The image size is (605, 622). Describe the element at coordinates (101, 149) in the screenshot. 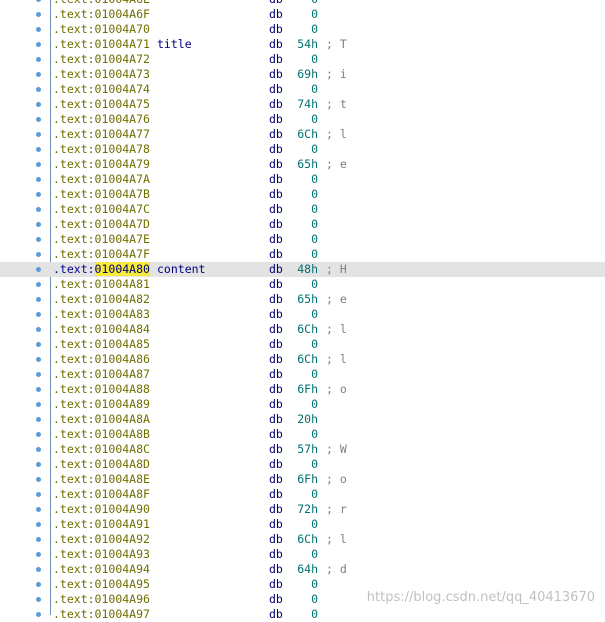

I see `row-address: .text:01004A78` at that location.